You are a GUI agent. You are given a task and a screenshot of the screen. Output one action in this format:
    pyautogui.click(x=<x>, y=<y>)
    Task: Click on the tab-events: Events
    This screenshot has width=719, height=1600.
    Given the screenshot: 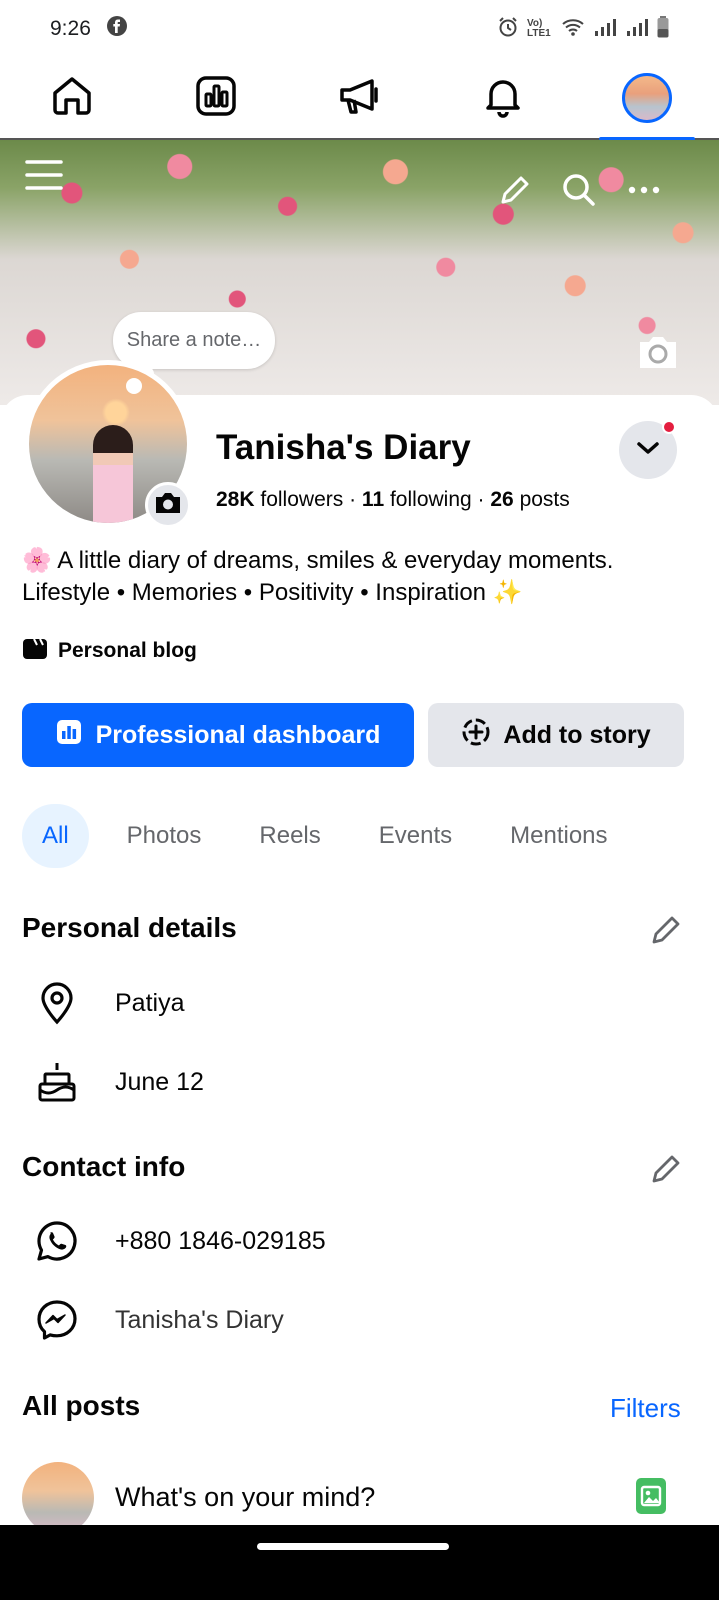 What is the action you would take?
    pyautogui.click(x=415, y=836)
    